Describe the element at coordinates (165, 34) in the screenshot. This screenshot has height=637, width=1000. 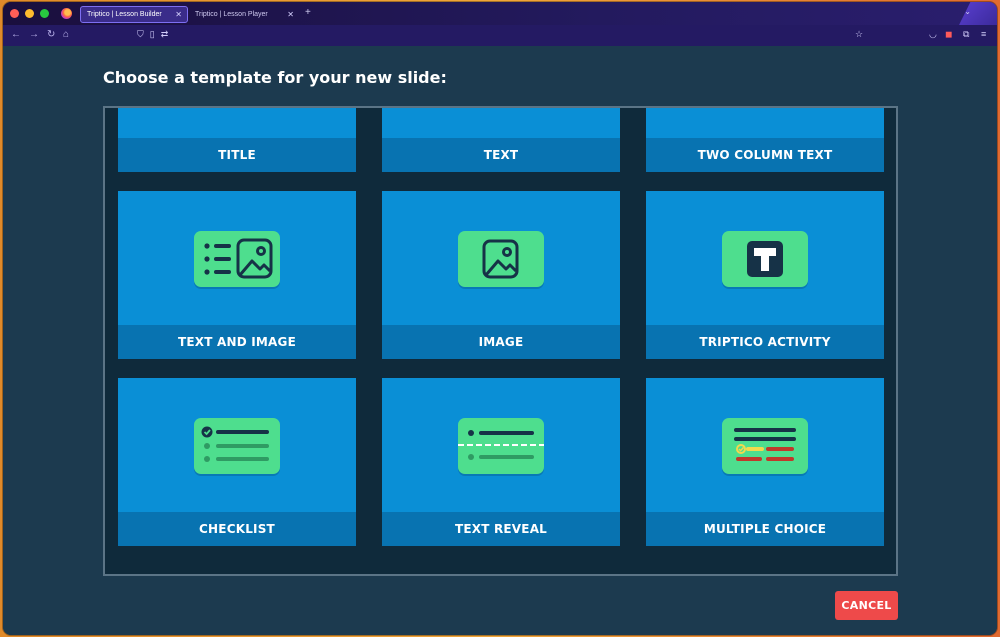
I see `permissions-icon: ⇄` at that location.